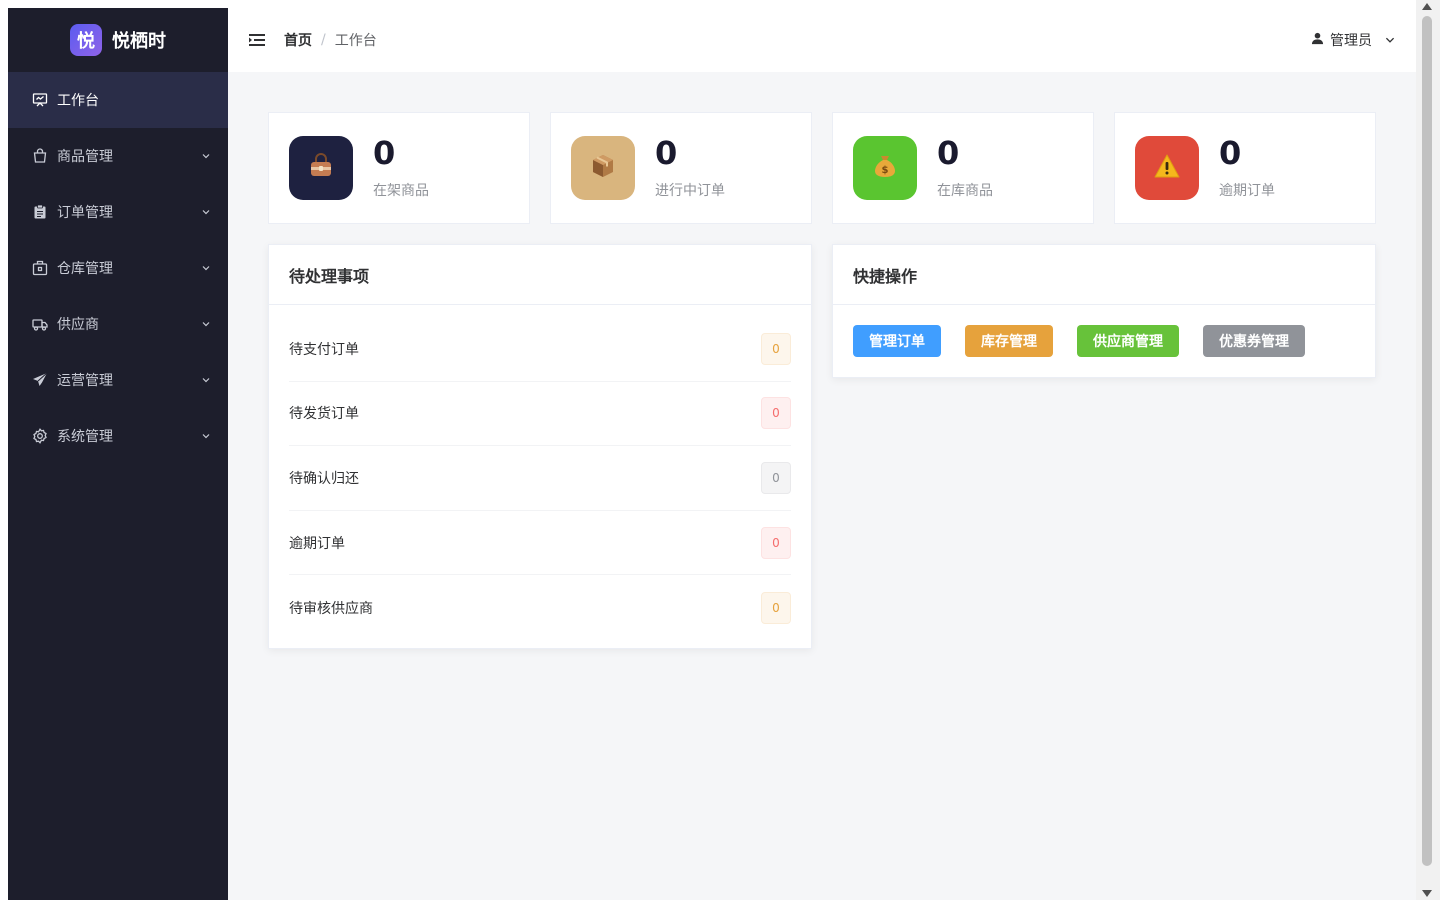  I want to click on logo-text: 悦栖时, so click(139, 41).